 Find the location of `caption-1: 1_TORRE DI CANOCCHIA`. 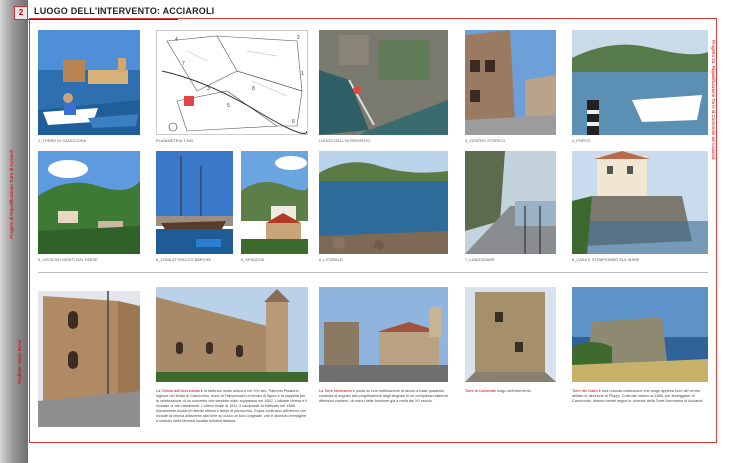

caption-1: 1_TORRE DI CANOCCHIA is located at coordinates (62, 141).